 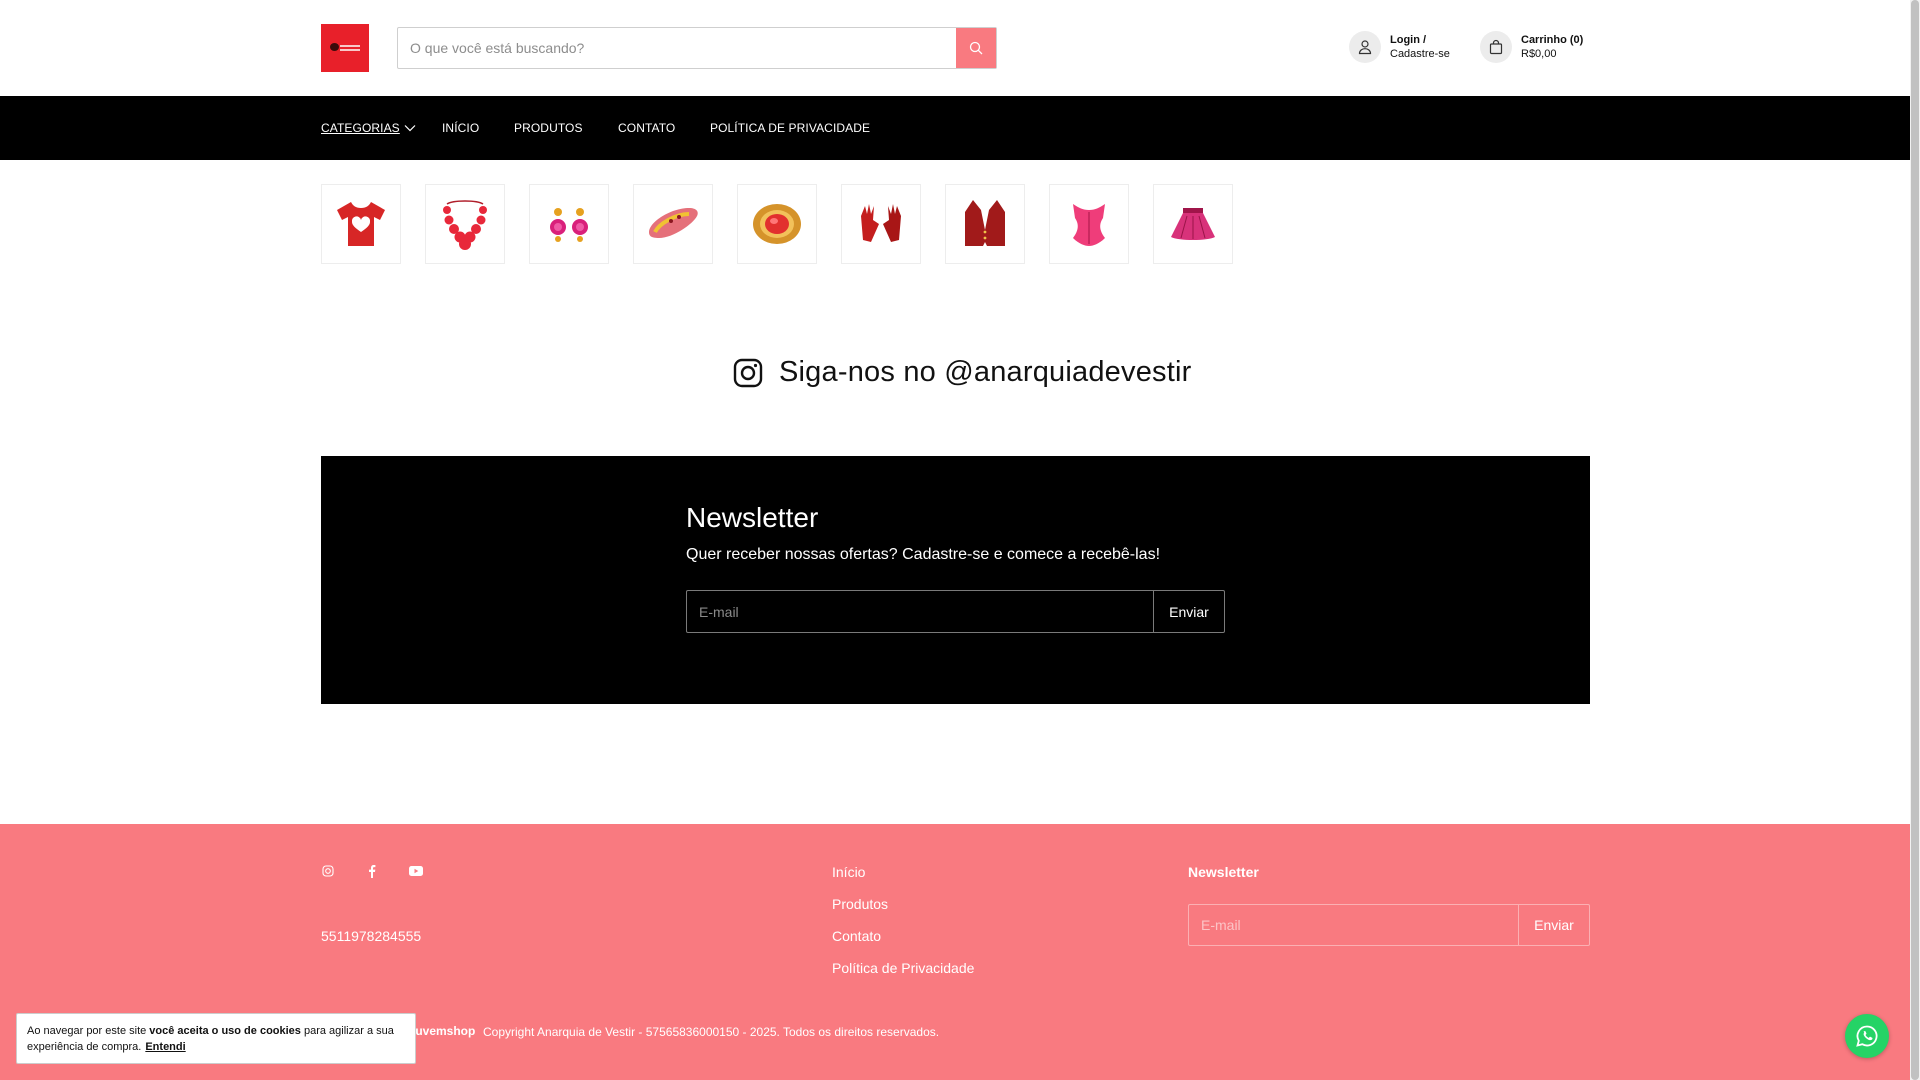 I want to click on cookie-text-bold: você aceita o uso de cookies, so click(x=225, y=1031).